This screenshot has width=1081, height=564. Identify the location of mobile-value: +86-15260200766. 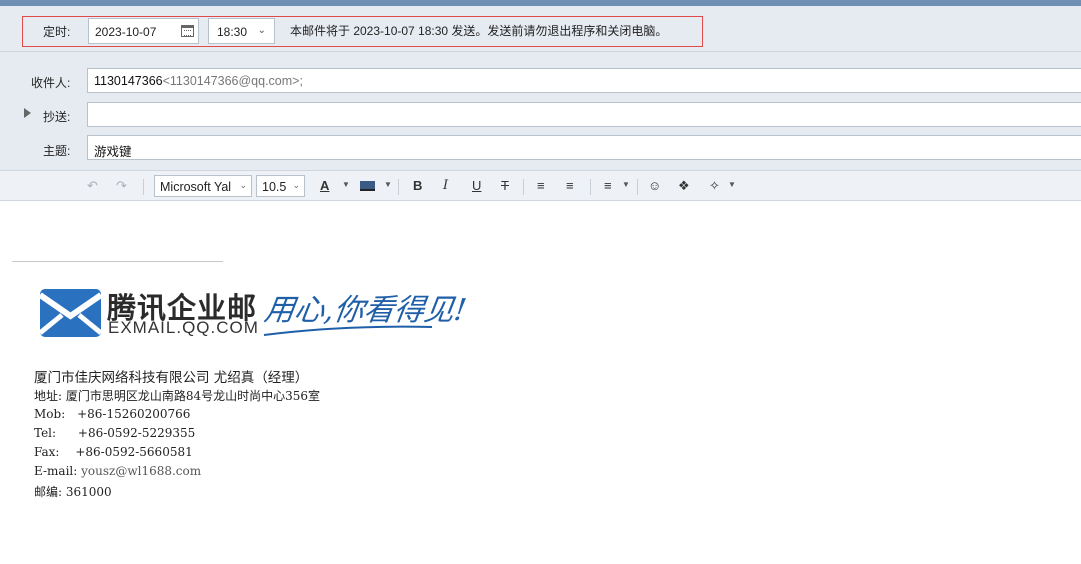
(134, 414).